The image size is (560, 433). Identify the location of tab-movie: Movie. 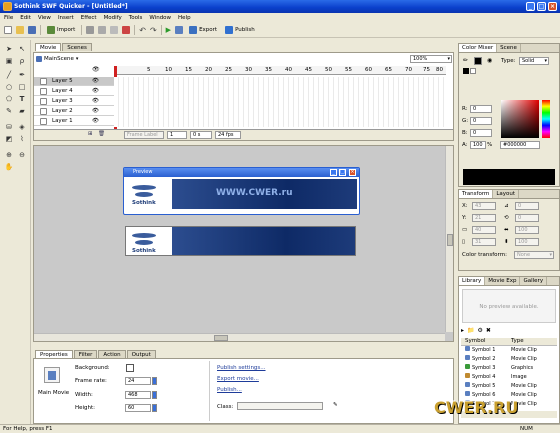
(48, 47).